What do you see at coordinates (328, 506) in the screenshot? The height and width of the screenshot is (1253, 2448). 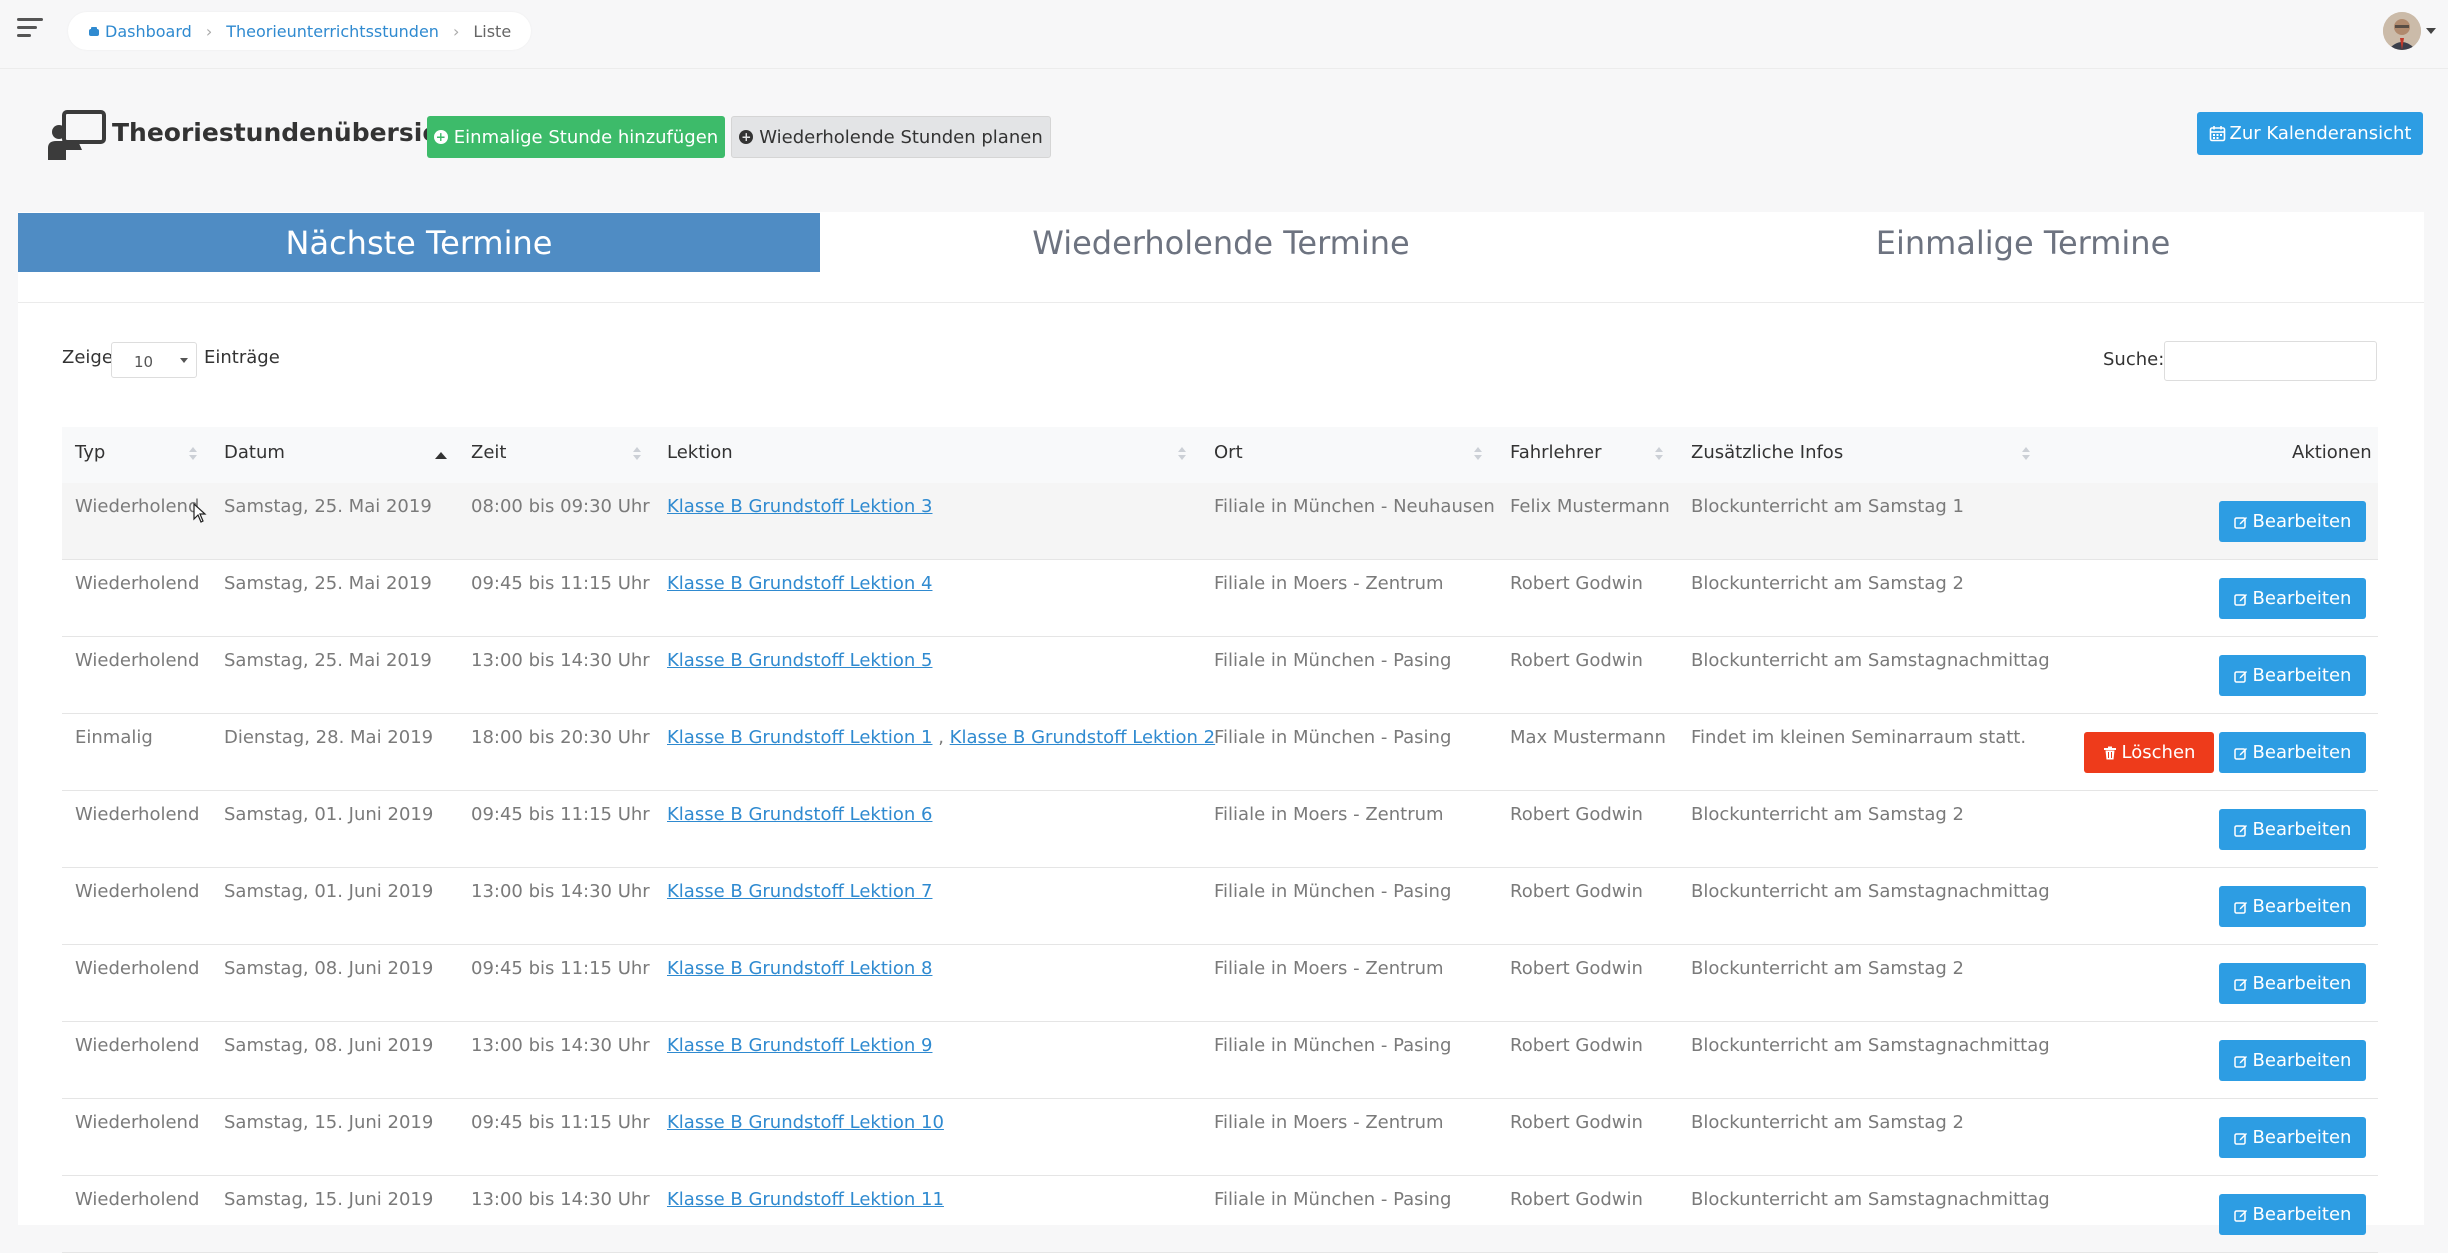 I see `cell-datum: Samstag, 25. Mai 2019` at bounding box center [328, 506].